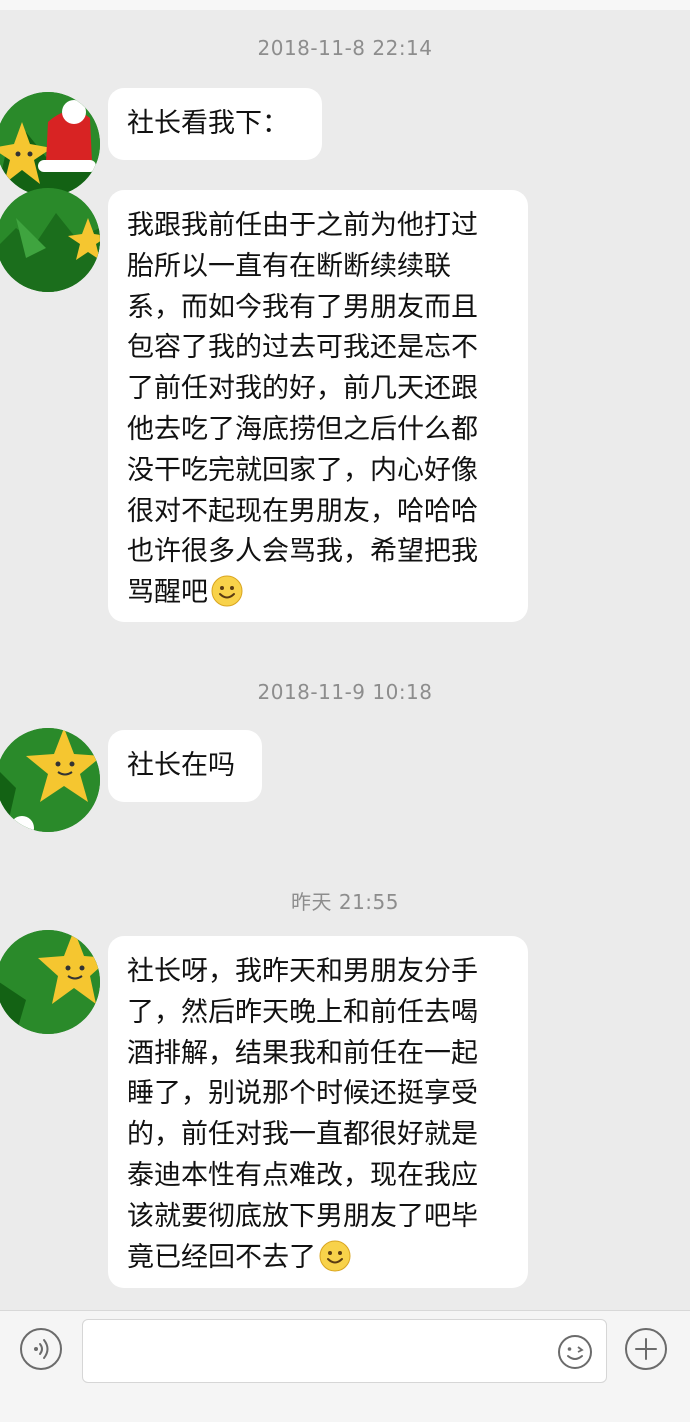 This screenshot has height=1422, width=690. Describe the element at coordinates (302, 971) in the screenshot. I see `message-line: 社长呀，我昨天和男朋友分手` at that location.